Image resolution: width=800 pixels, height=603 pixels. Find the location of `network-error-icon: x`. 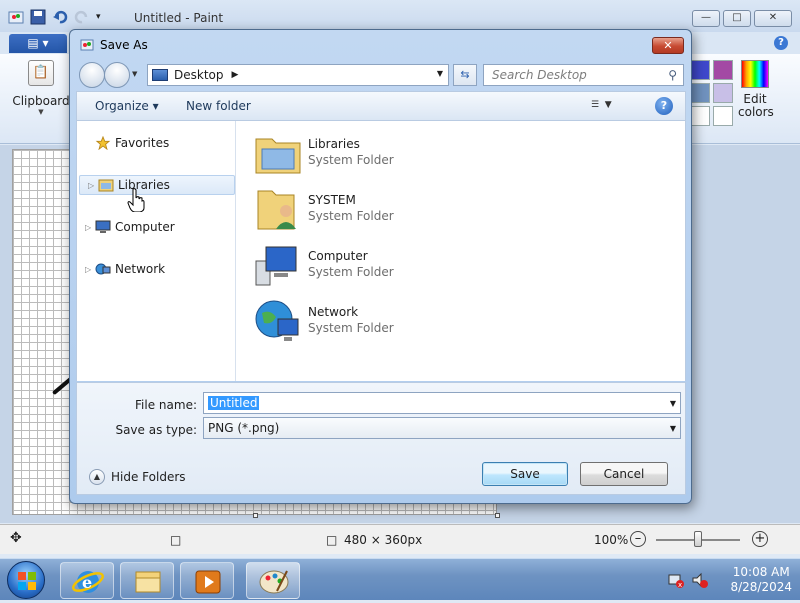

network-error-icon: x is located at coordinates (676, 580).